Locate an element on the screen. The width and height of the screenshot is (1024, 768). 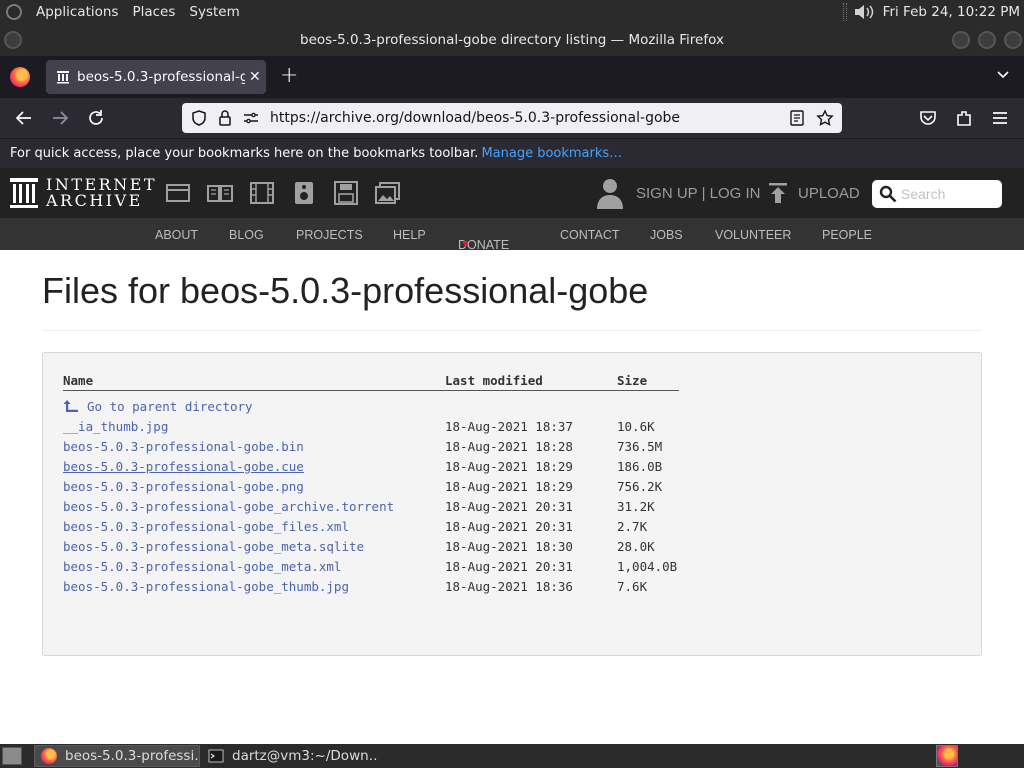
distro-logo-icon is located at coordinates (14, 12).